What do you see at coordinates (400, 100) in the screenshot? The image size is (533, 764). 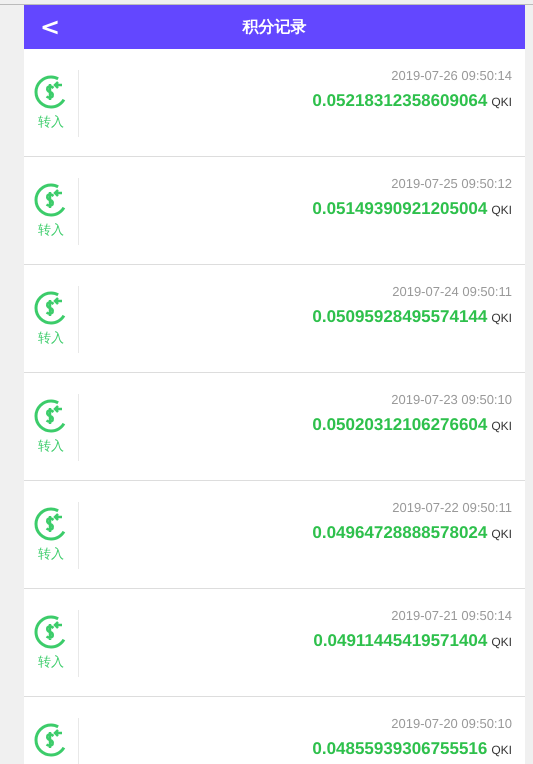 I see `record-amount: 0.05218312358609064` at bounding box center [400, 100].